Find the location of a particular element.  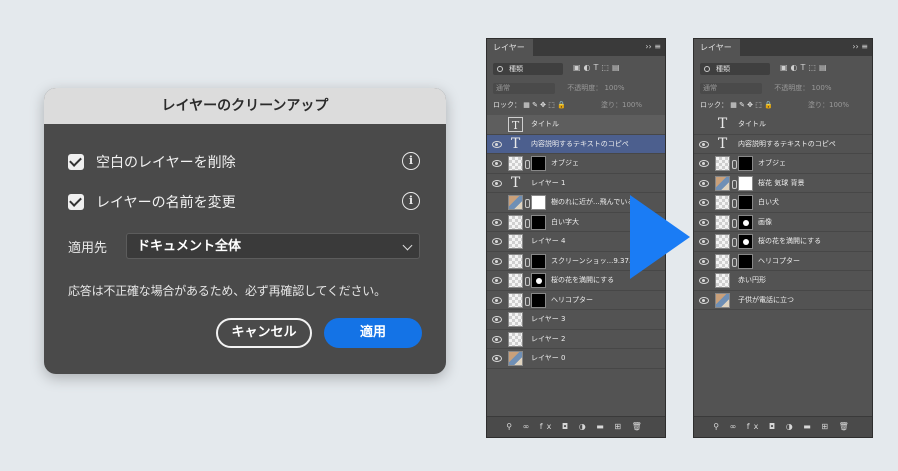

option-delete-empty: 空白のレイヤーを削除 is located at coordinates (152, 162).